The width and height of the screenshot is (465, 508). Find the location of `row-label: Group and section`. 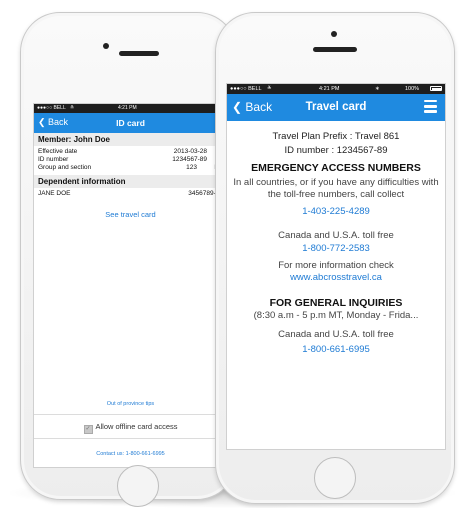

row-label: Group and section is located at coordinates (65, 167).